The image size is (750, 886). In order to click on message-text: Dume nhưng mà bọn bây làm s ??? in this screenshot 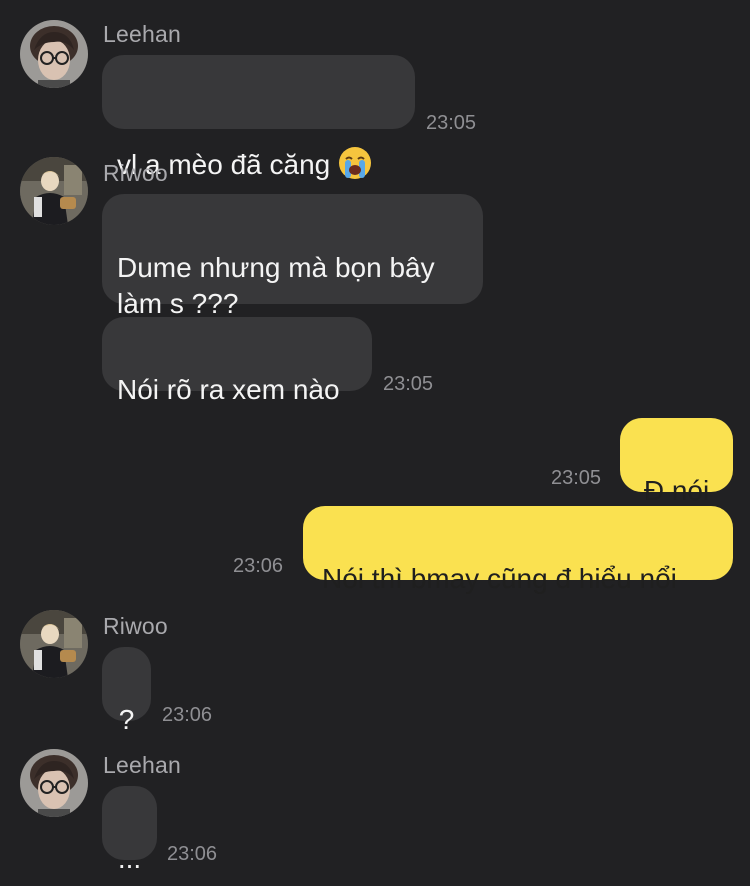, I will do `click(276, 285)`.